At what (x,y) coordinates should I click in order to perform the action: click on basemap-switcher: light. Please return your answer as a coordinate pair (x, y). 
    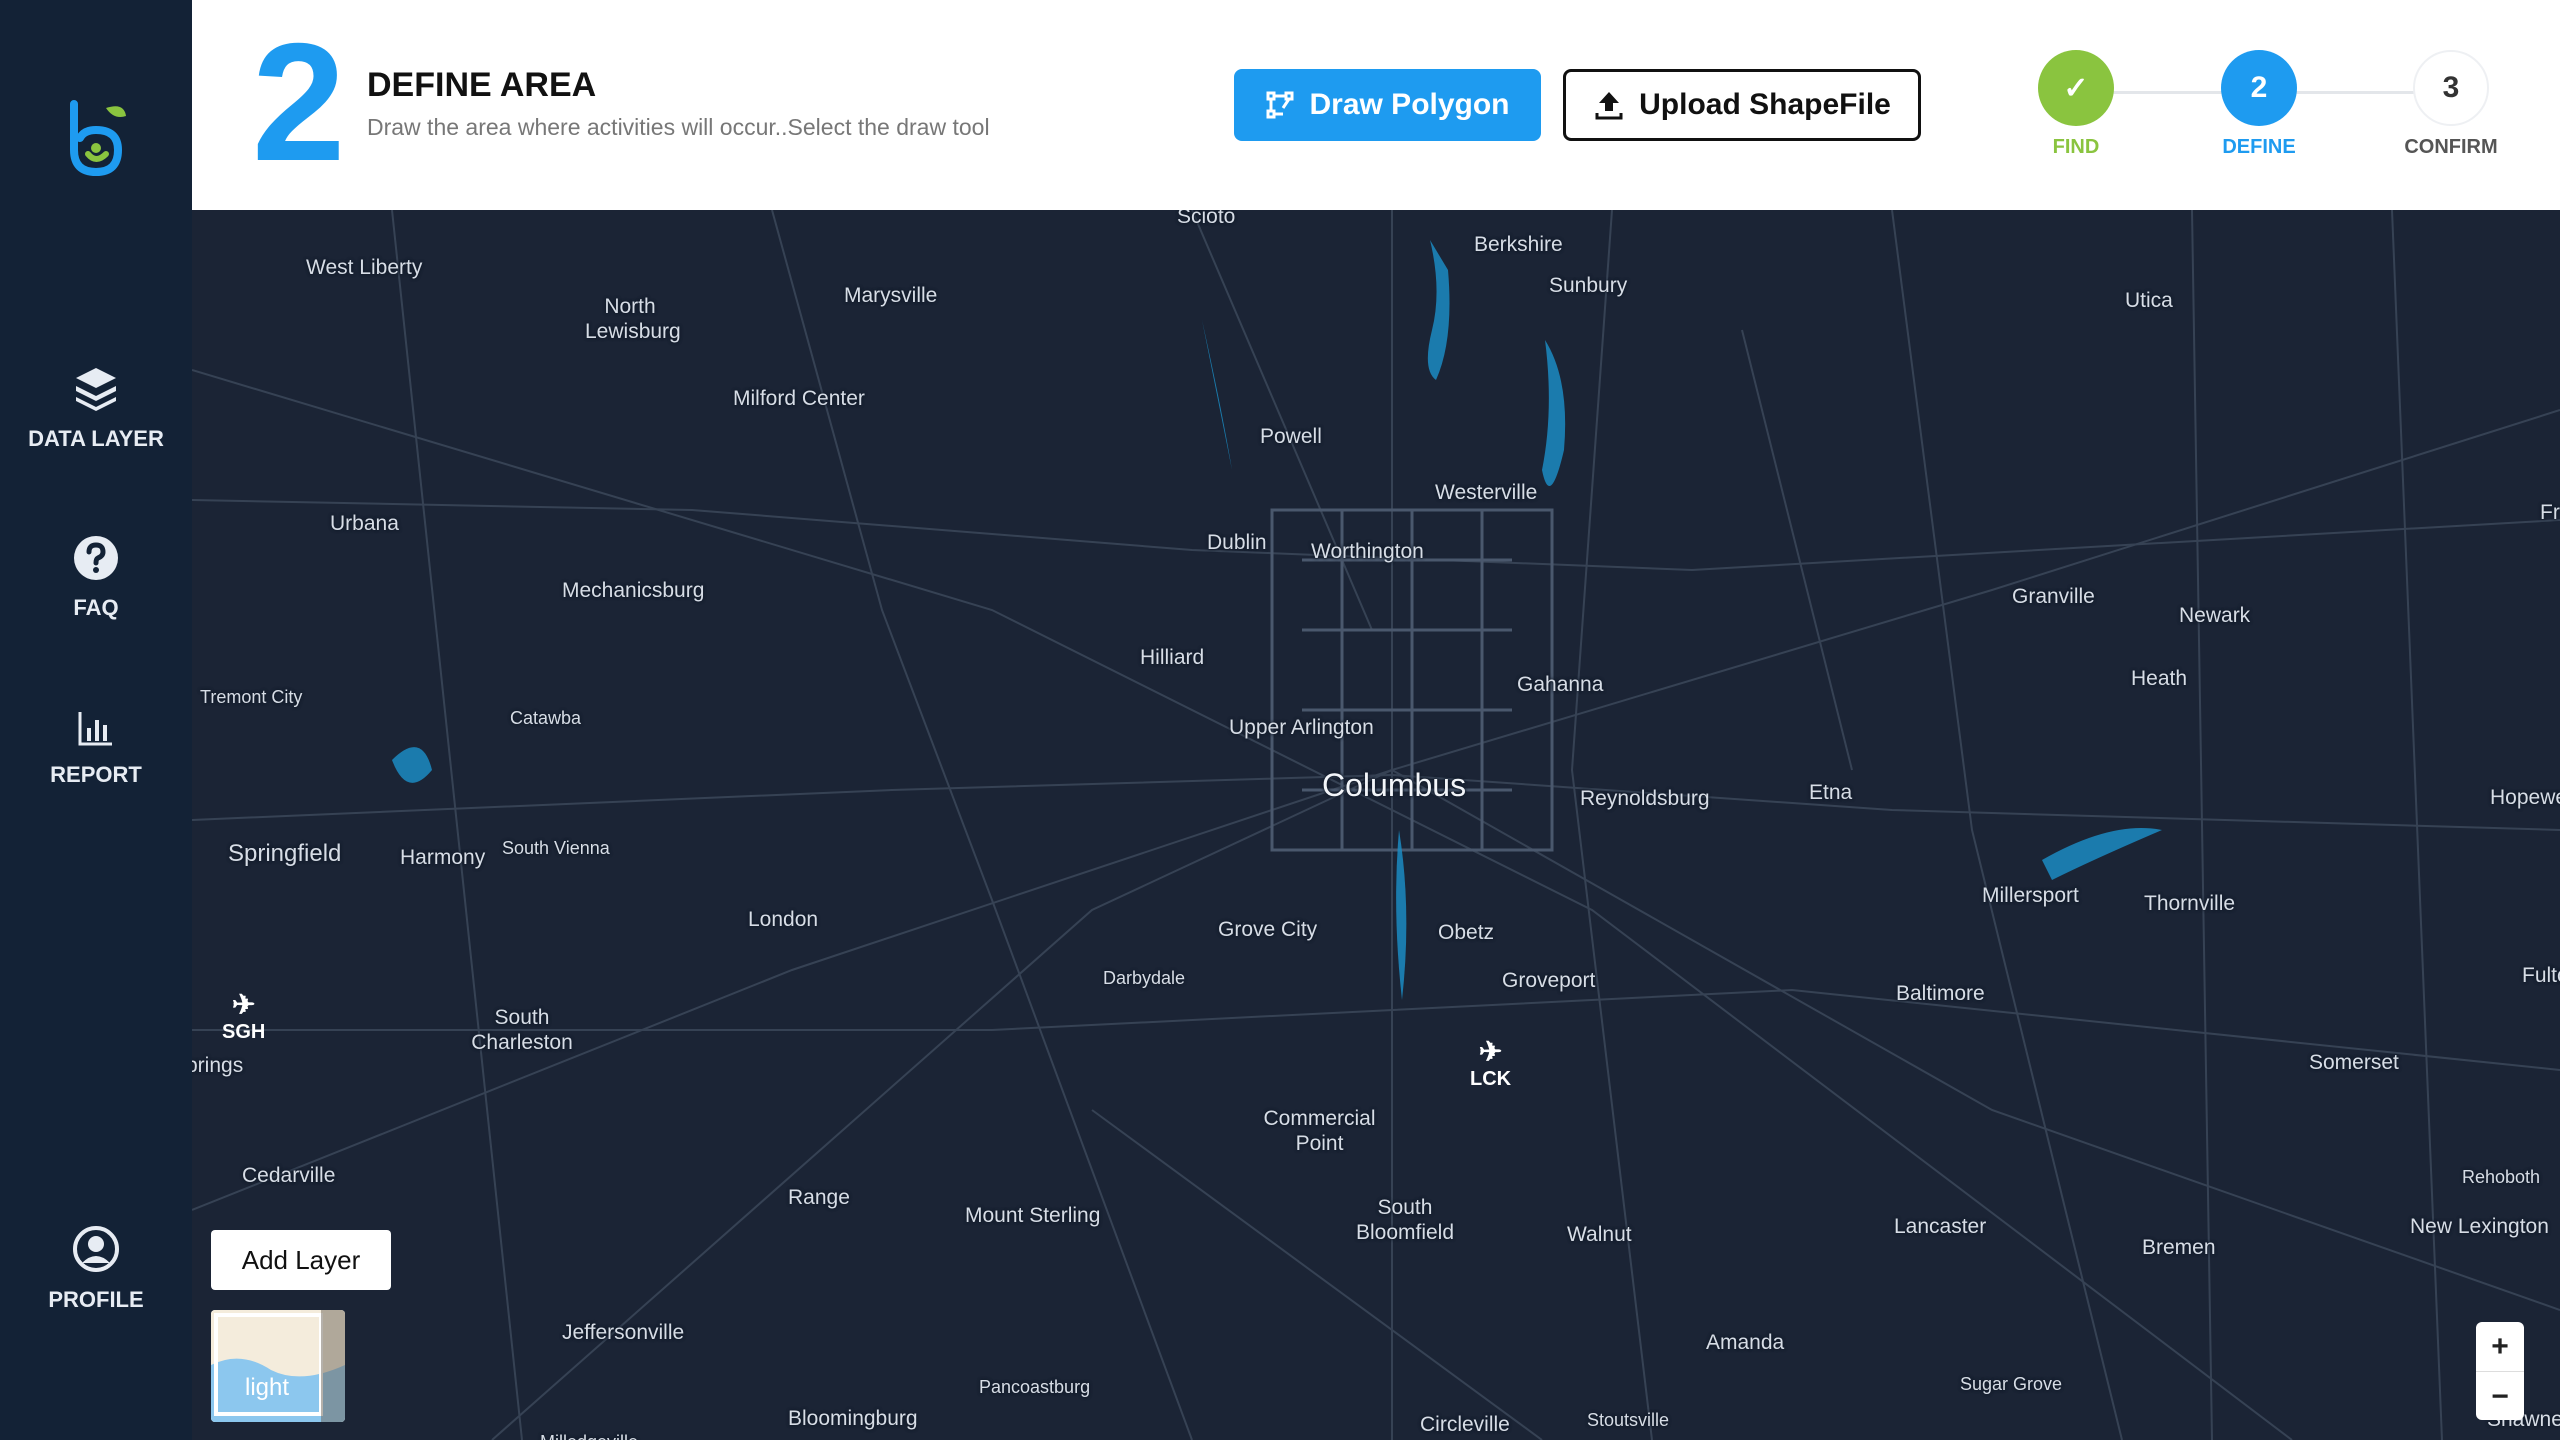
    Looking at the image, I should click on (278, 1366).